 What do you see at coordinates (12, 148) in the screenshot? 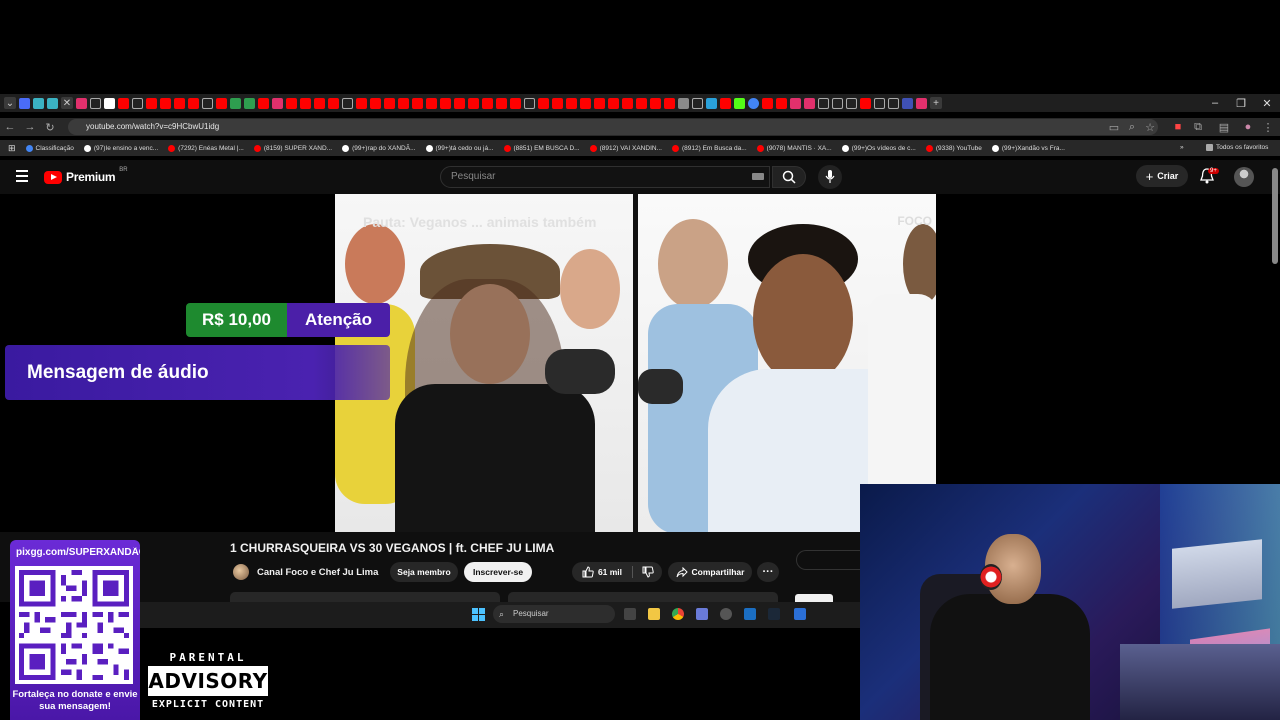
I see `apps-grid-icon: ⊞` at bounding box center [12, 148].